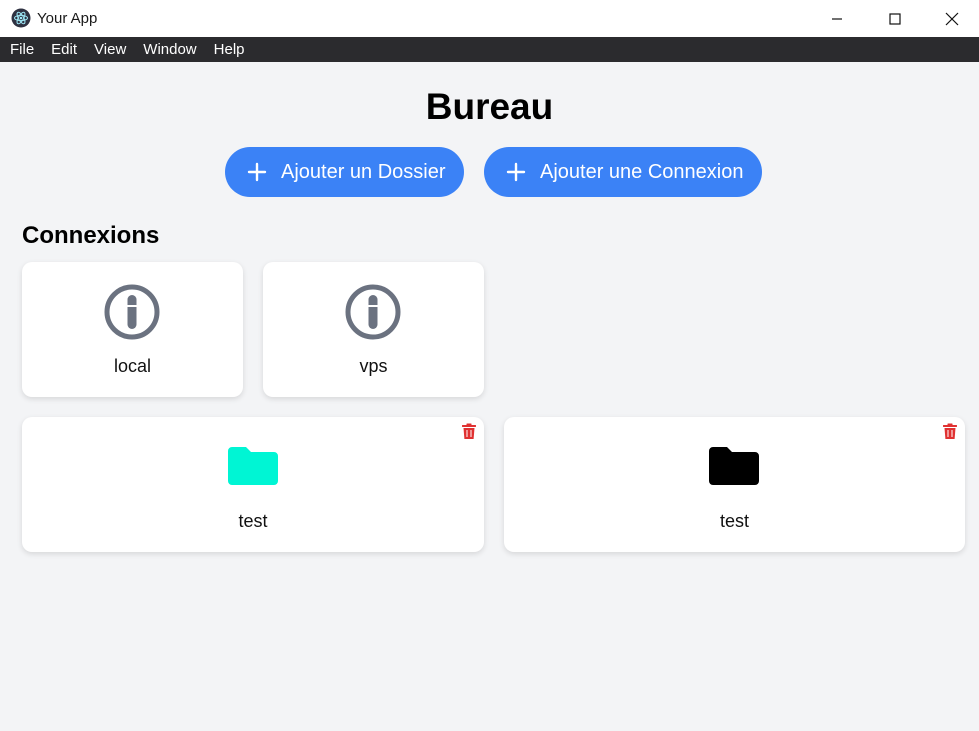 The height and width of the screenshot is (731, 979). Describe the element at coordinates (132, 366) in the screenshot. I see `connection-name: local` at that location.